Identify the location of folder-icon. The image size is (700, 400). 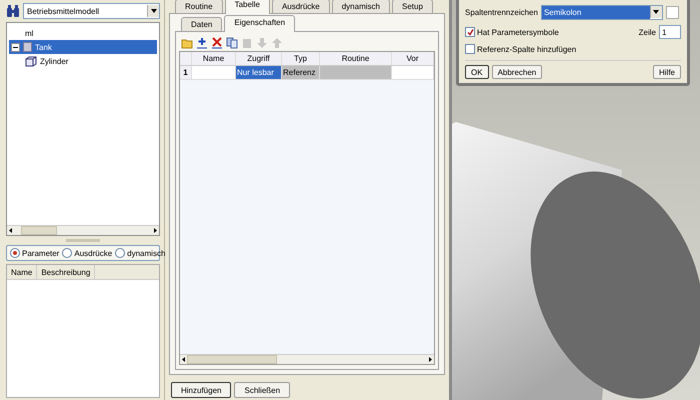
(187, 42).